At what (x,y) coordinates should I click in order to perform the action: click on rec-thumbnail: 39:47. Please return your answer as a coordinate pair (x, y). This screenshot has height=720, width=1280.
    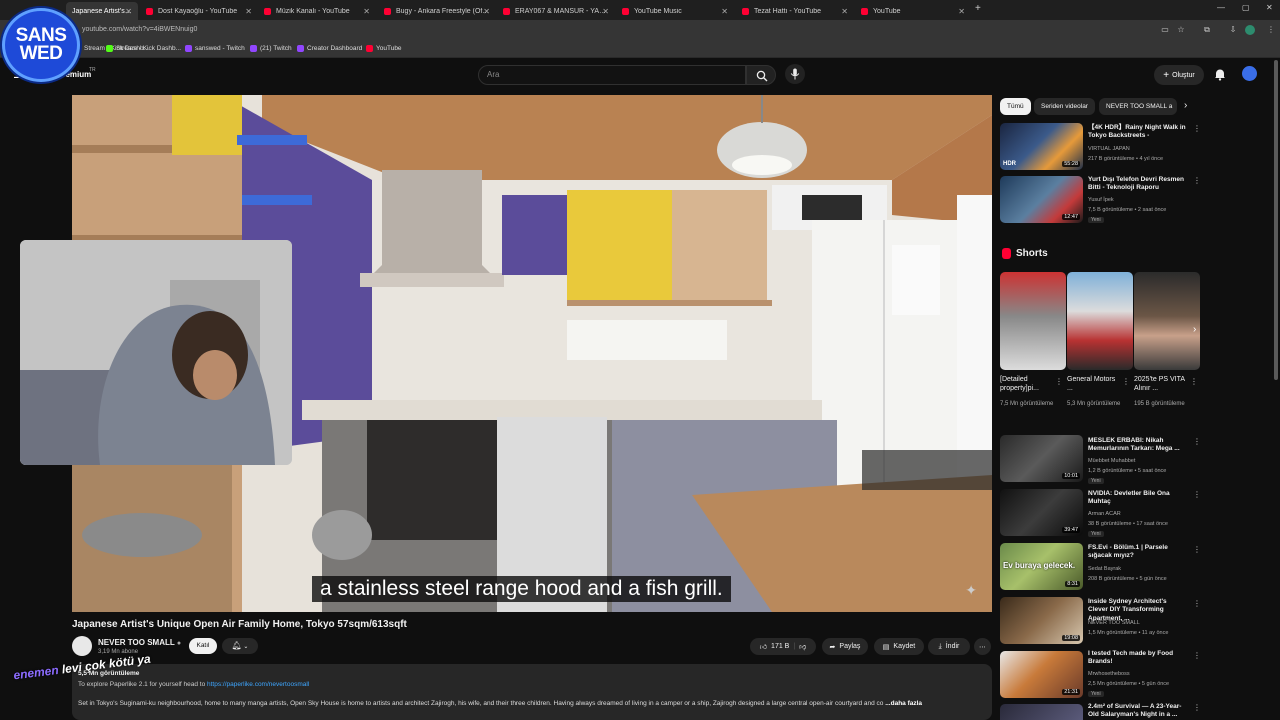
    Looking at the image, I should click on (1041, 512).